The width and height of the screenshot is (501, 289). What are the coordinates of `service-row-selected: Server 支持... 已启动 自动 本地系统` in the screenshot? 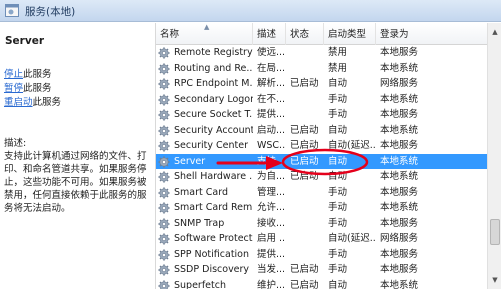 It's located at (321, 161).